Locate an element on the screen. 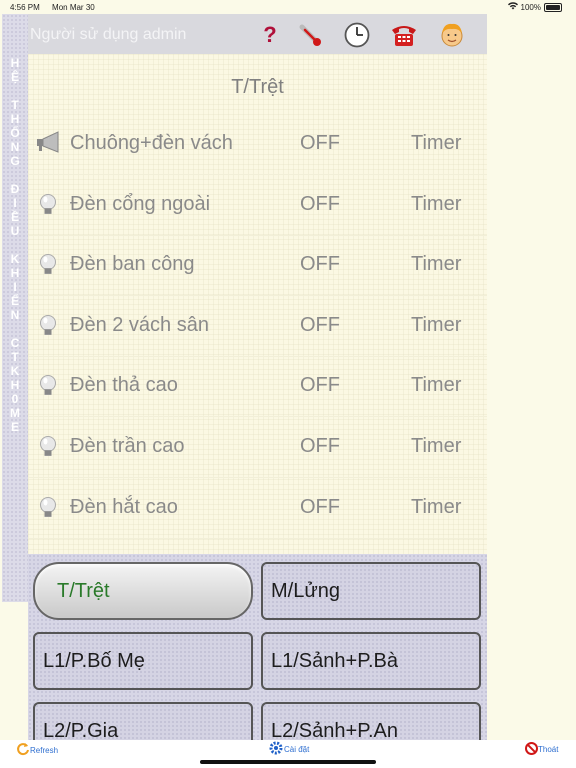 The image size is (576, 768). settings-button: Cài đặt is located at coordinates (288, 749).